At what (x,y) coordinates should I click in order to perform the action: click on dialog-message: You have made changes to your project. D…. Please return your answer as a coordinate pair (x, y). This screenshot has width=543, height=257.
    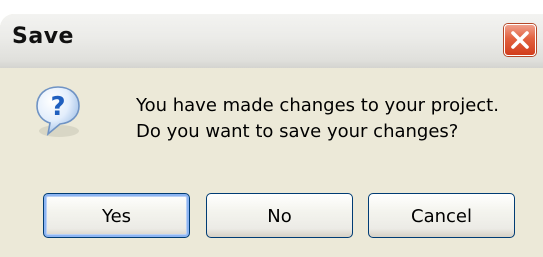
    Looking at the image, I should click on (317, 119).